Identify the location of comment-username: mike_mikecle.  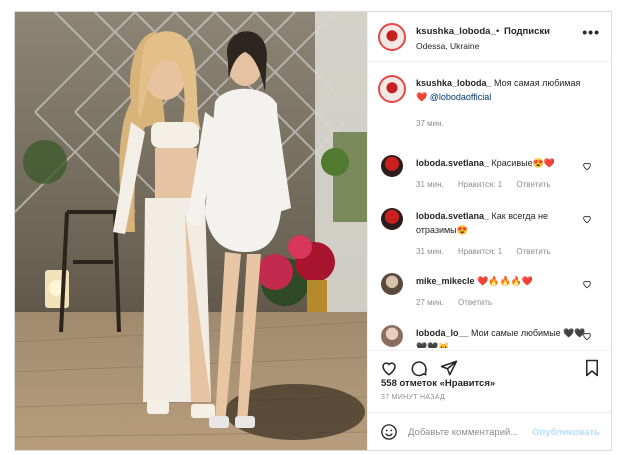
(445, 281).